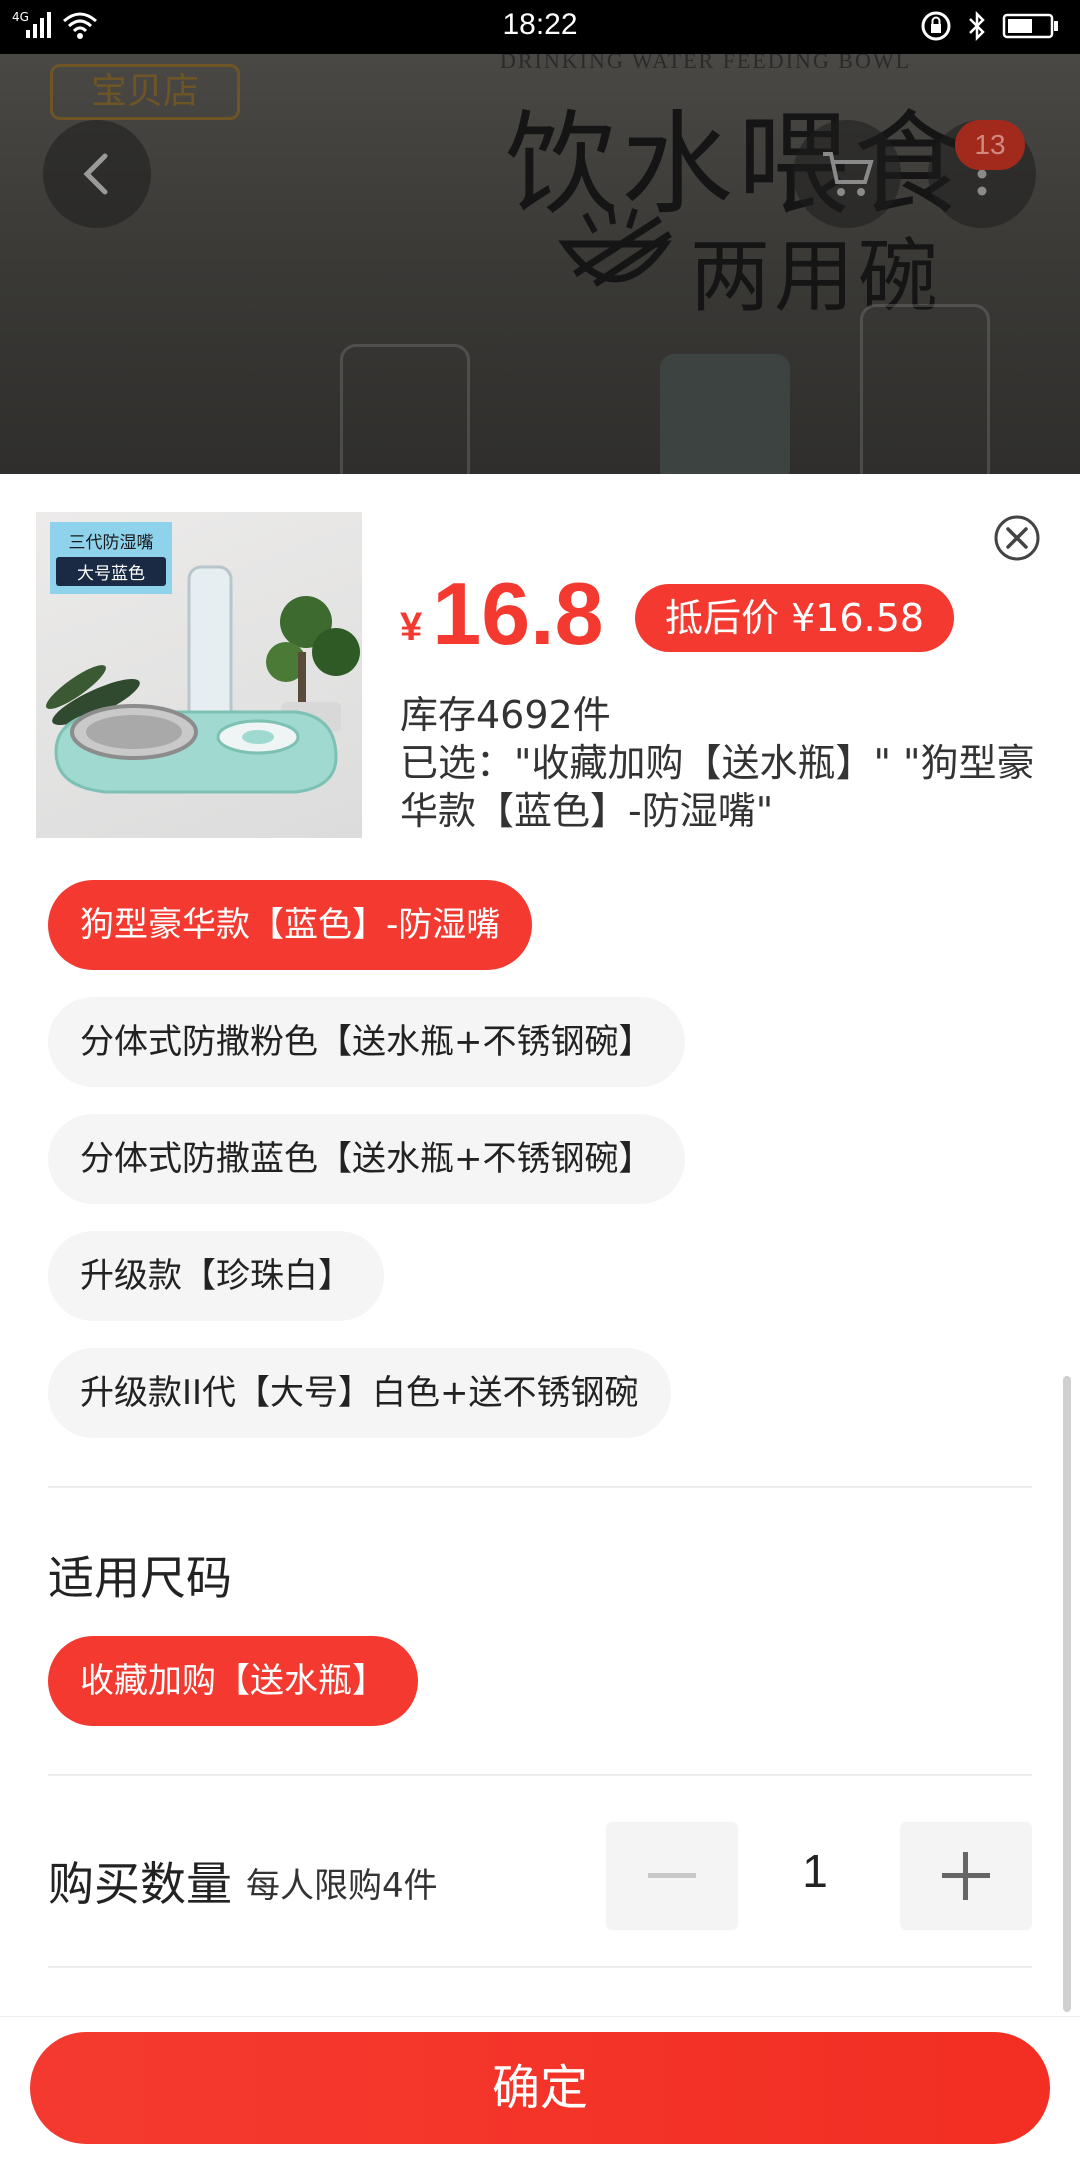 This screenshot has width=1080, height=2160. What do you see at coordinates (990, 145) in the screenshot?
I see `cart-count-badge: 13` at bounding box center [990, 145].